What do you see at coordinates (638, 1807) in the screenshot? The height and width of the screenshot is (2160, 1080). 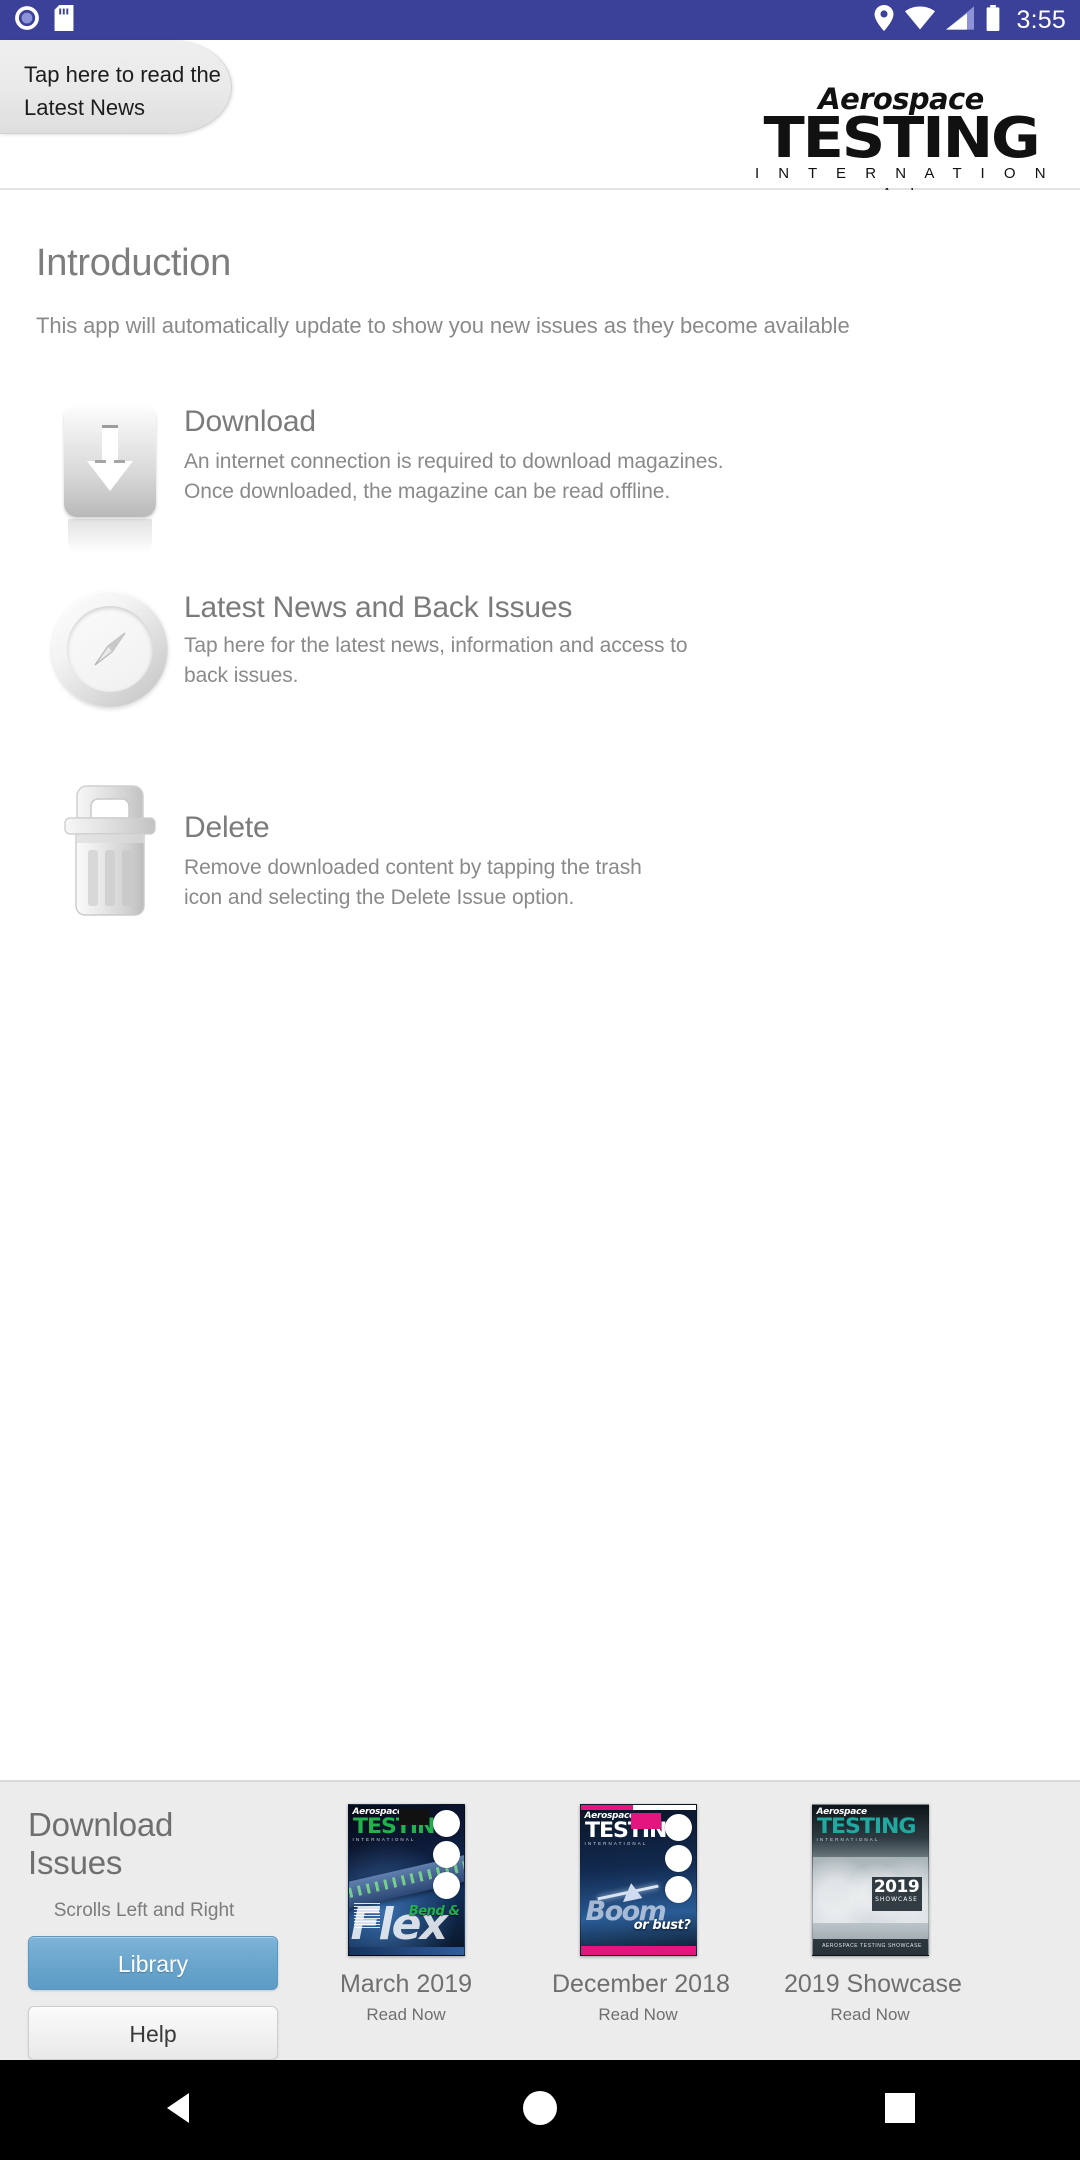 I see `cover-top-bar` at bounding box center [638, 1807].